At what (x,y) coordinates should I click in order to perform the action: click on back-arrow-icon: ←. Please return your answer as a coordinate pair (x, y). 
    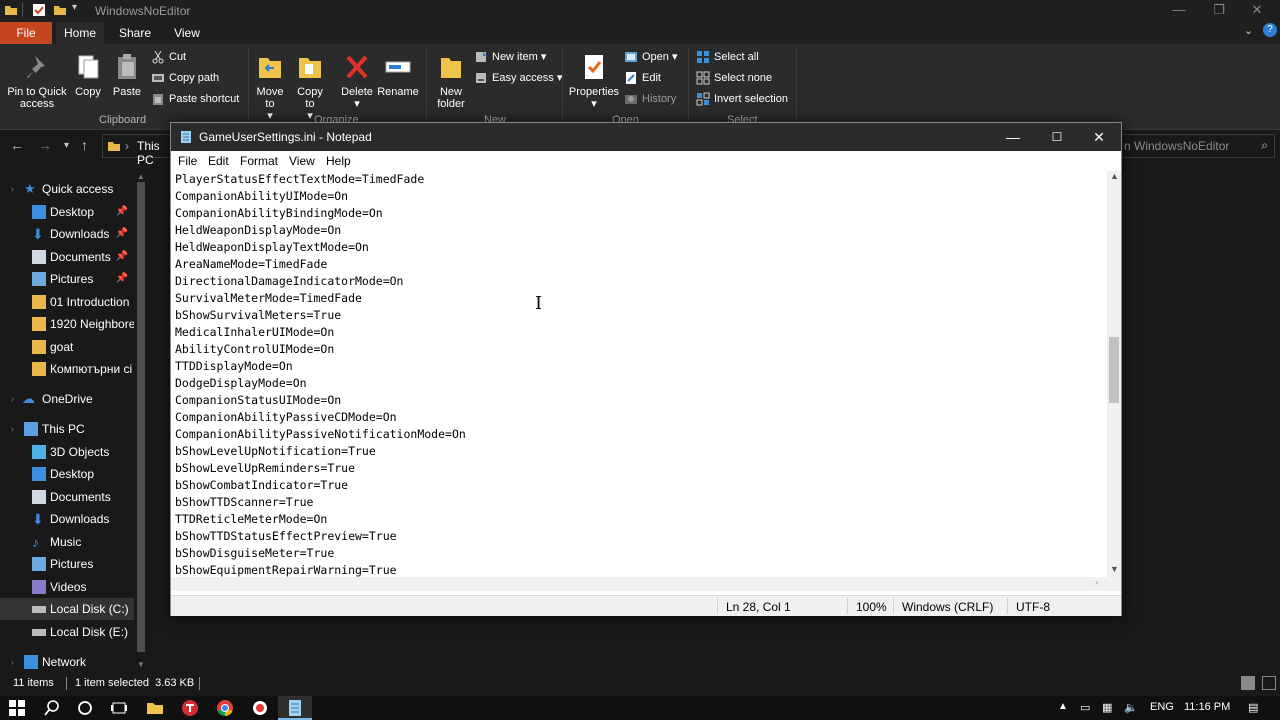
    Looking at the image, I should click on (17, 145).